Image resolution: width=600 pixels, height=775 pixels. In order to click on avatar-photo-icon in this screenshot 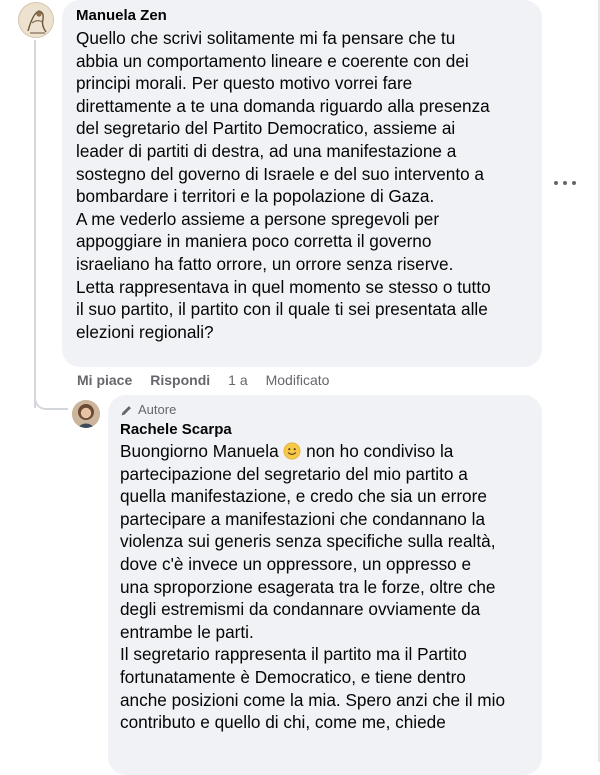, I will do `click(86, 414)`.